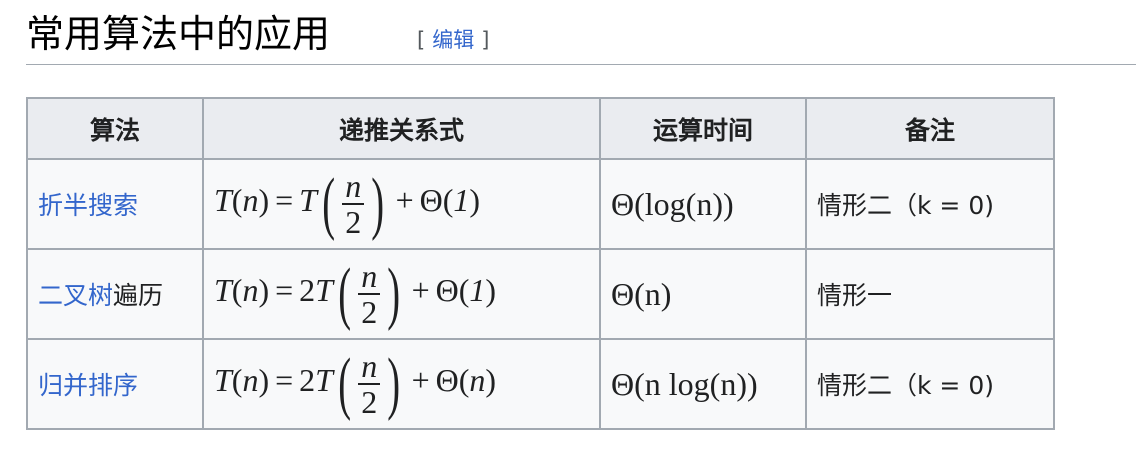  What do you see at coordinates (88, 205) in the screenshot?
I see `algorithm-link: 折半搜索` at bounding box center [88, 205].